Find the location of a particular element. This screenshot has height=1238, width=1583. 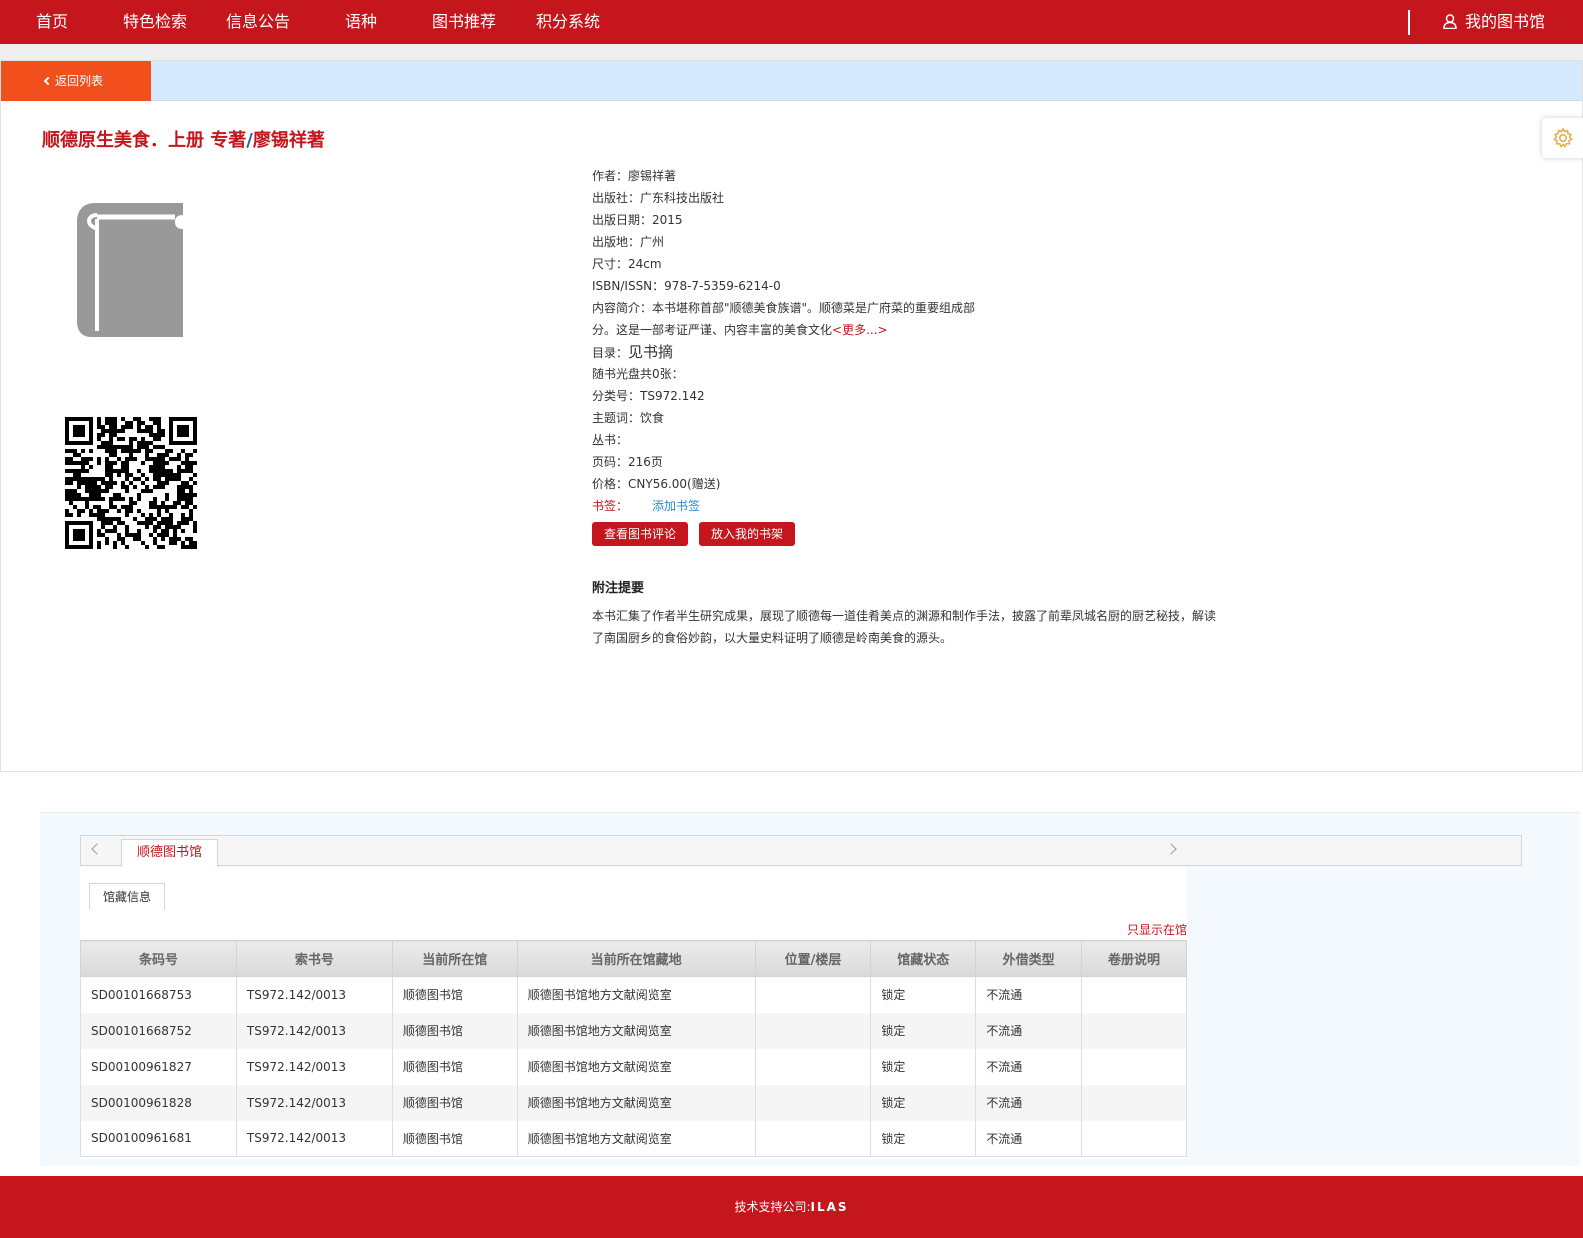

meta-summary-line1: 内容简介：本书堪称首部"顺德美食族谱"。顺德菜是广府菜的重要组成部 is located at coordinates (792, 308).